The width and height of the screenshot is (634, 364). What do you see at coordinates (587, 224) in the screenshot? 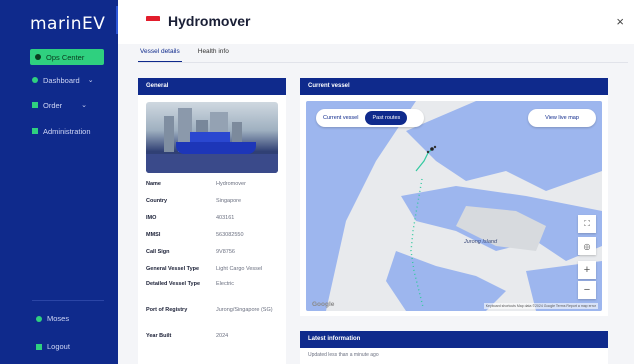
I see `fullscreen-icon: ⛶` at bounding box center [587, 224].